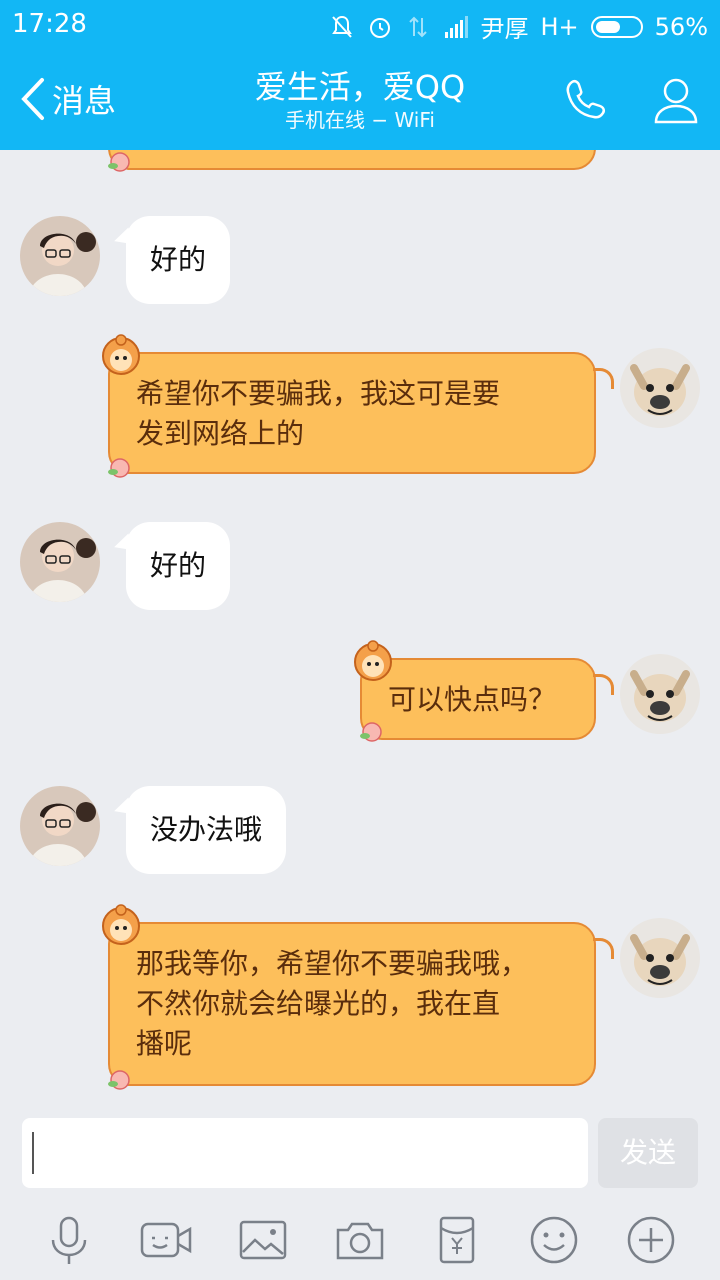 Image resolution: width=720 pixels, height=1280 pixels. Describe the element at coordinates (417, 26) in the screenshot. I see `data-transfer-icon` at that location.